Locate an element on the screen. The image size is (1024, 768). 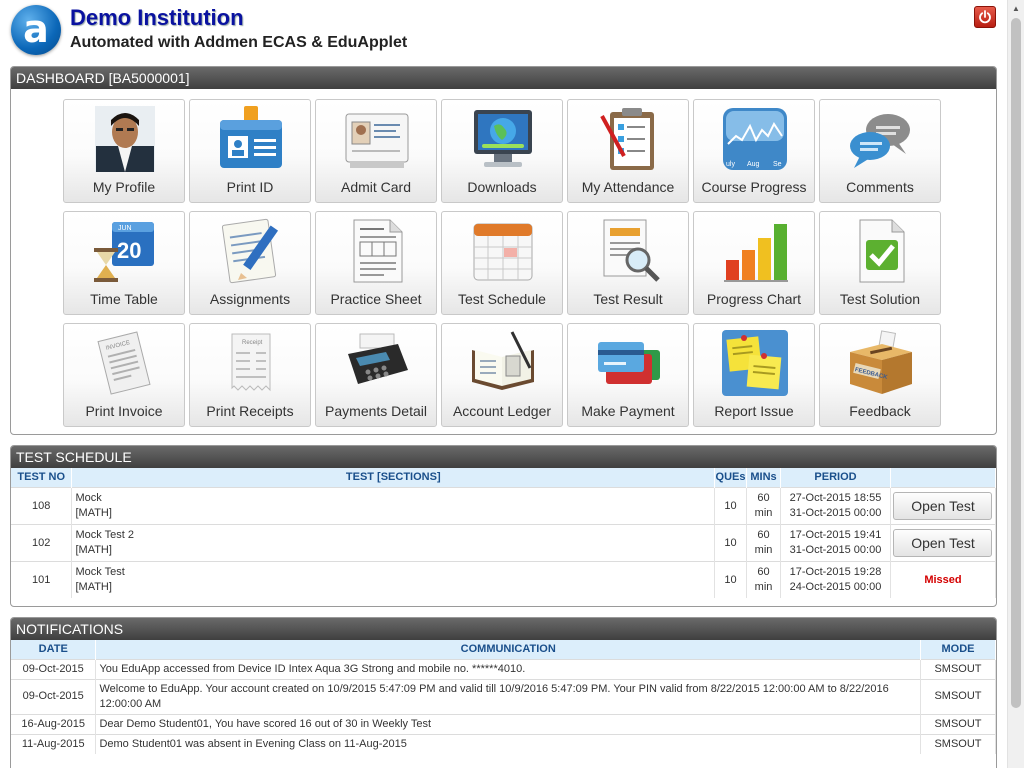
tile-print-receipts: Receipt Print Receipts is located at coordinates (250, 375).